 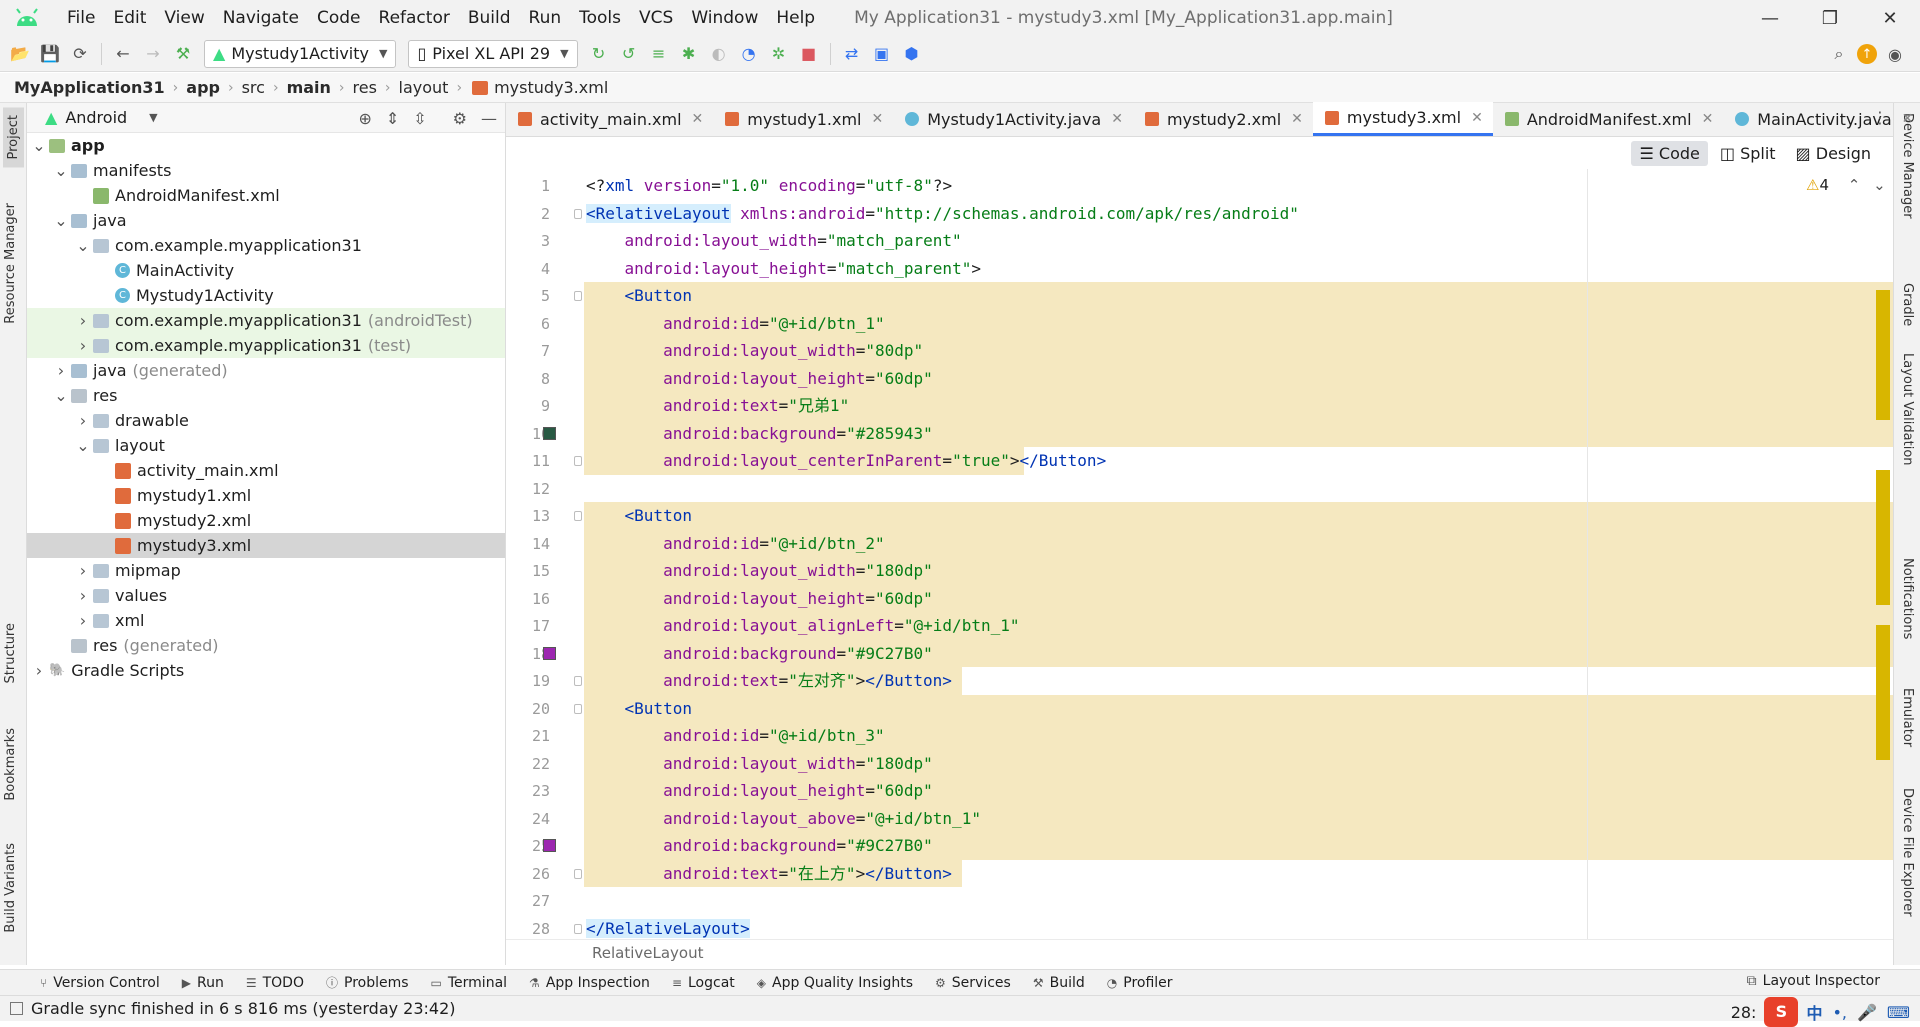 What do you see at coordinates (153, 54) in the screenshot?
I see `forward-arrow-icon: →` at bounding box center [153, 54].